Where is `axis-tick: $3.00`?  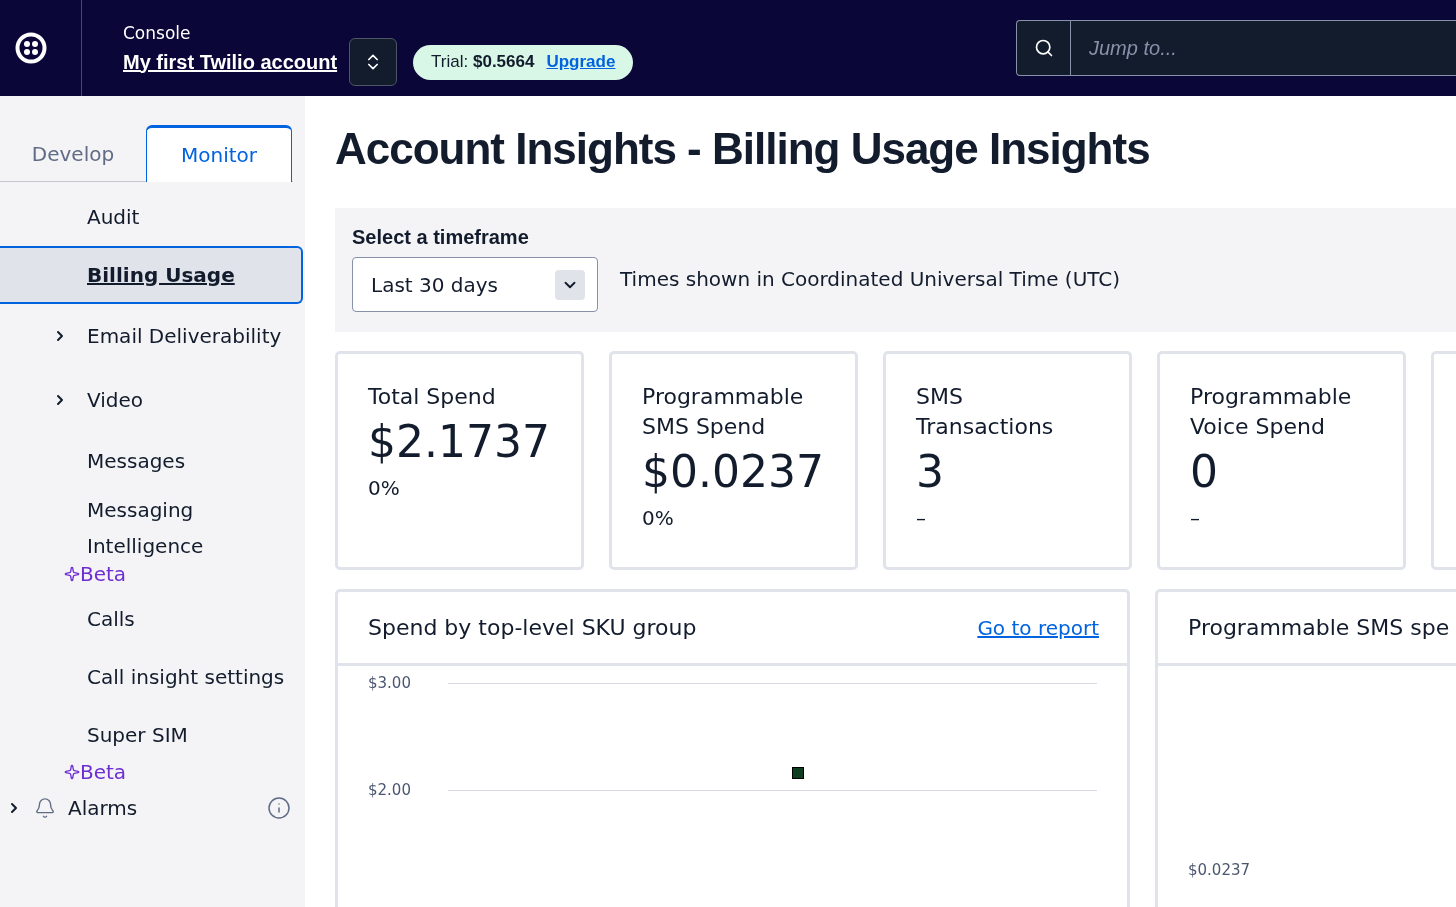
axis-tick: $3.00 is located at coordinates (390, 683).